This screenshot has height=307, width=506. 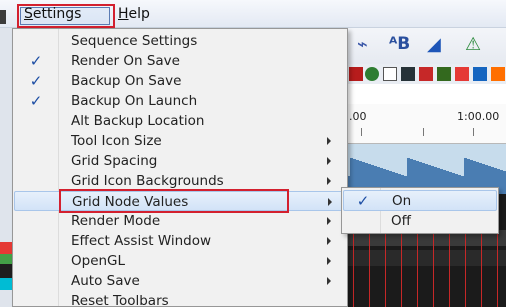 What do you see at coordinates (139, 14) in the screenshot?
I see `help-rest: elp` at bounding box center [139, 14].